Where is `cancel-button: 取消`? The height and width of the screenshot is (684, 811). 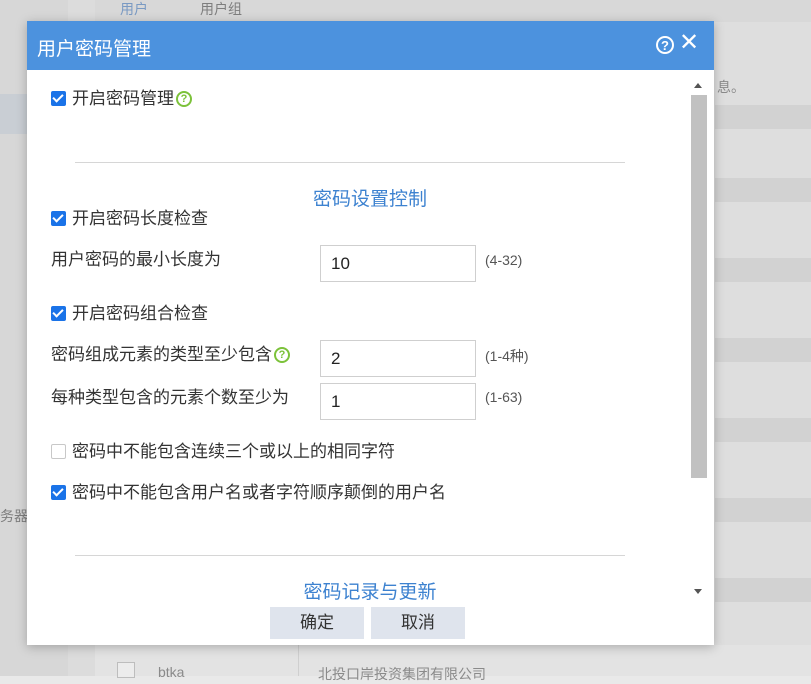 cancel-button: 取消 is located at coordinates (418, 623).